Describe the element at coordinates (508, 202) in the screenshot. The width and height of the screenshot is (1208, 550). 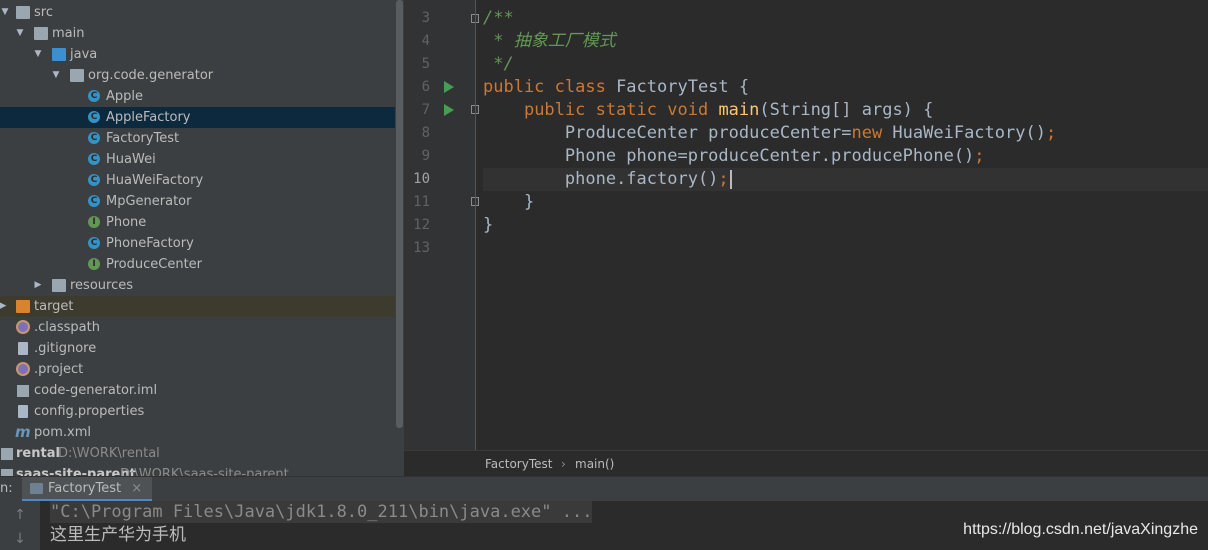
I see `code-line-11: }` at that location.